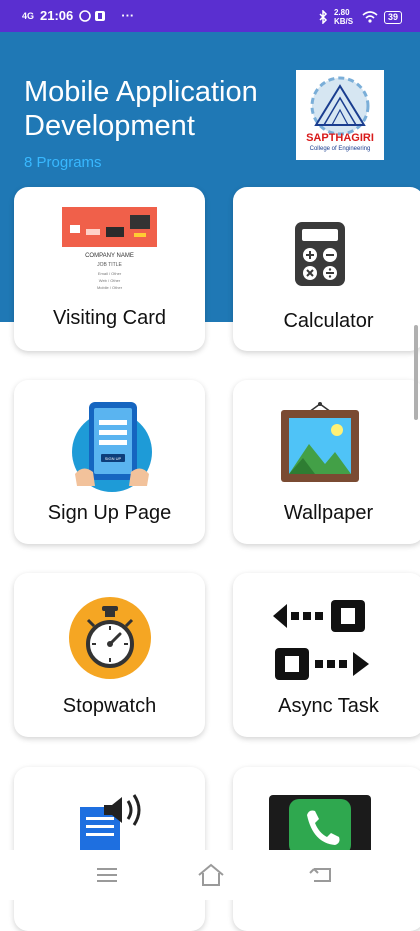  I want to click on college-logo: SAPTHAGIRI College of Engineering, so click(340, 115).